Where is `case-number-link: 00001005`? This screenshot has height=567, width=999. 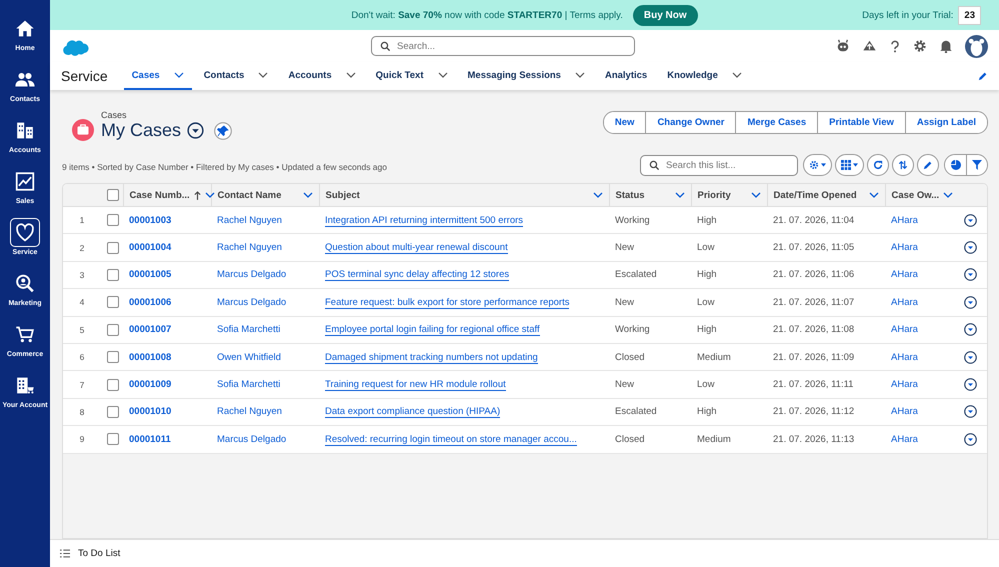
case-number-link: 00001005 is located at coordinates (150, 274).